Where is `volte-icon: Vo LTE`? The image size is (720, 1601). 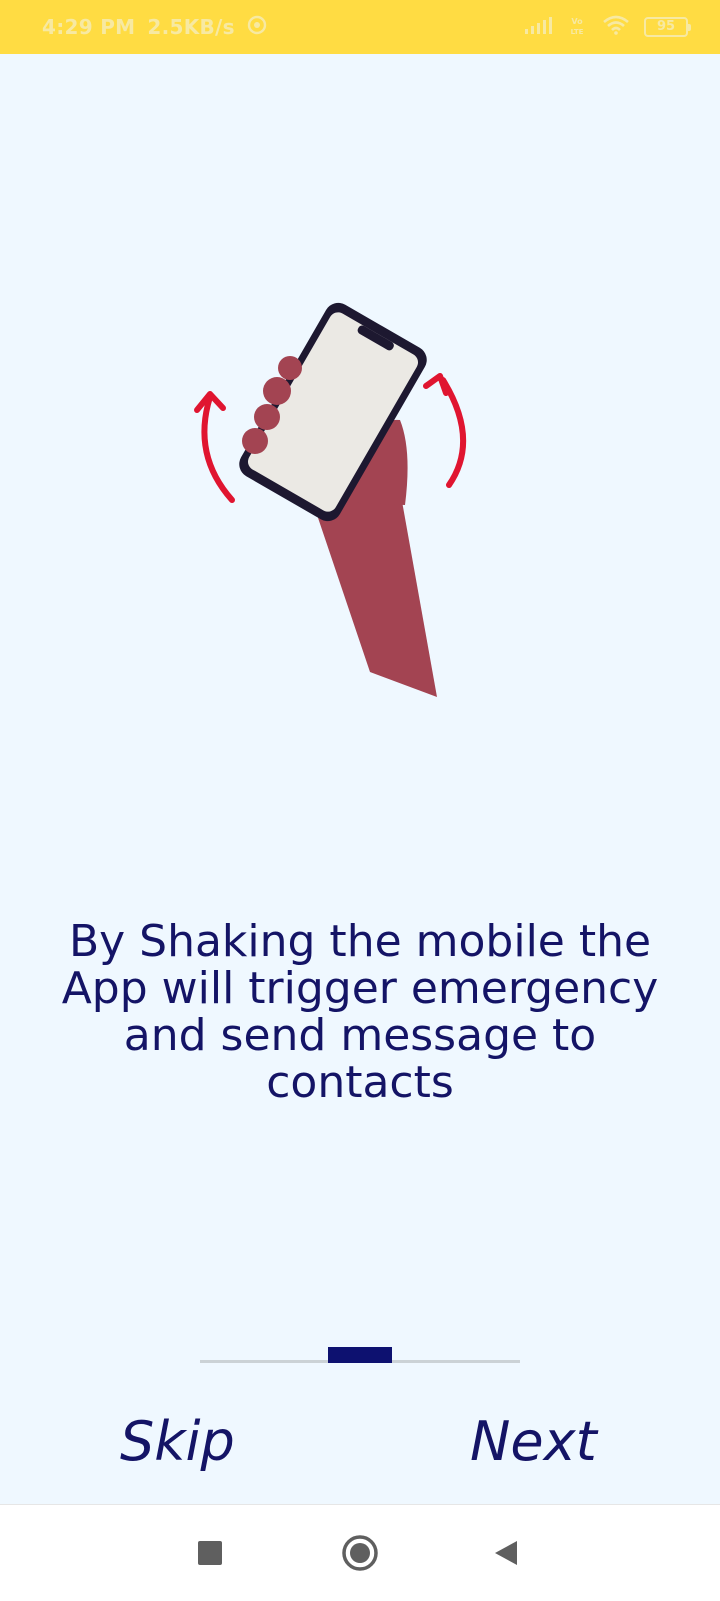 volte-icon: Vo LTE is located at coordinates (577, 27).